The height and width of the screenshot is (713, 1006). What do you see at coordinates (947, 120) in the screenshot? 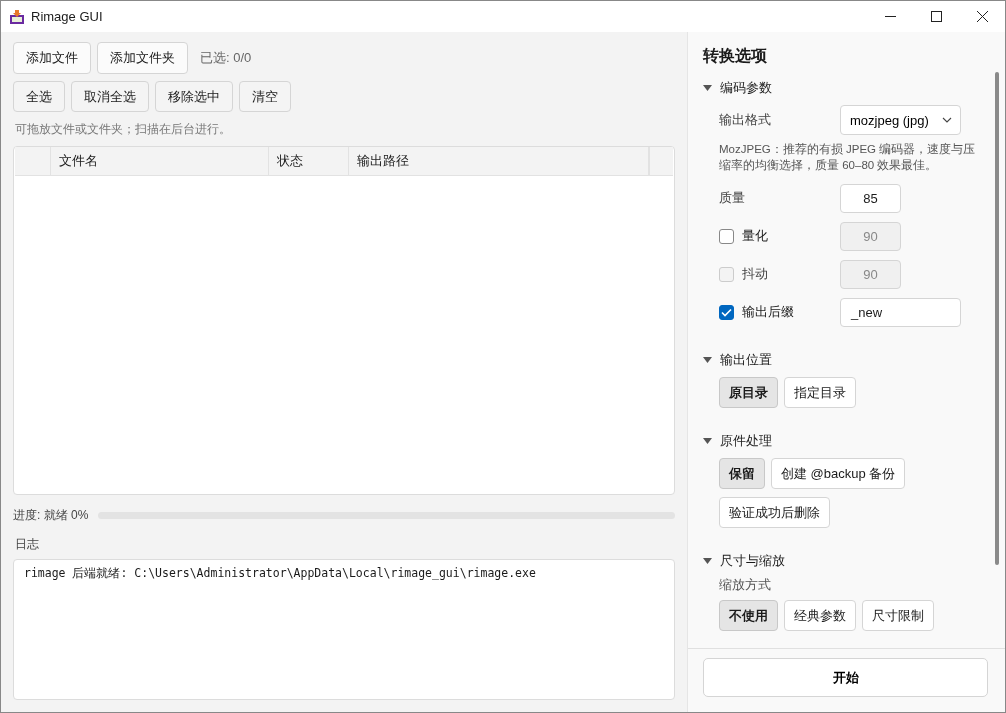
I see `chevron-down-icon` at bounding box center [947, 120].